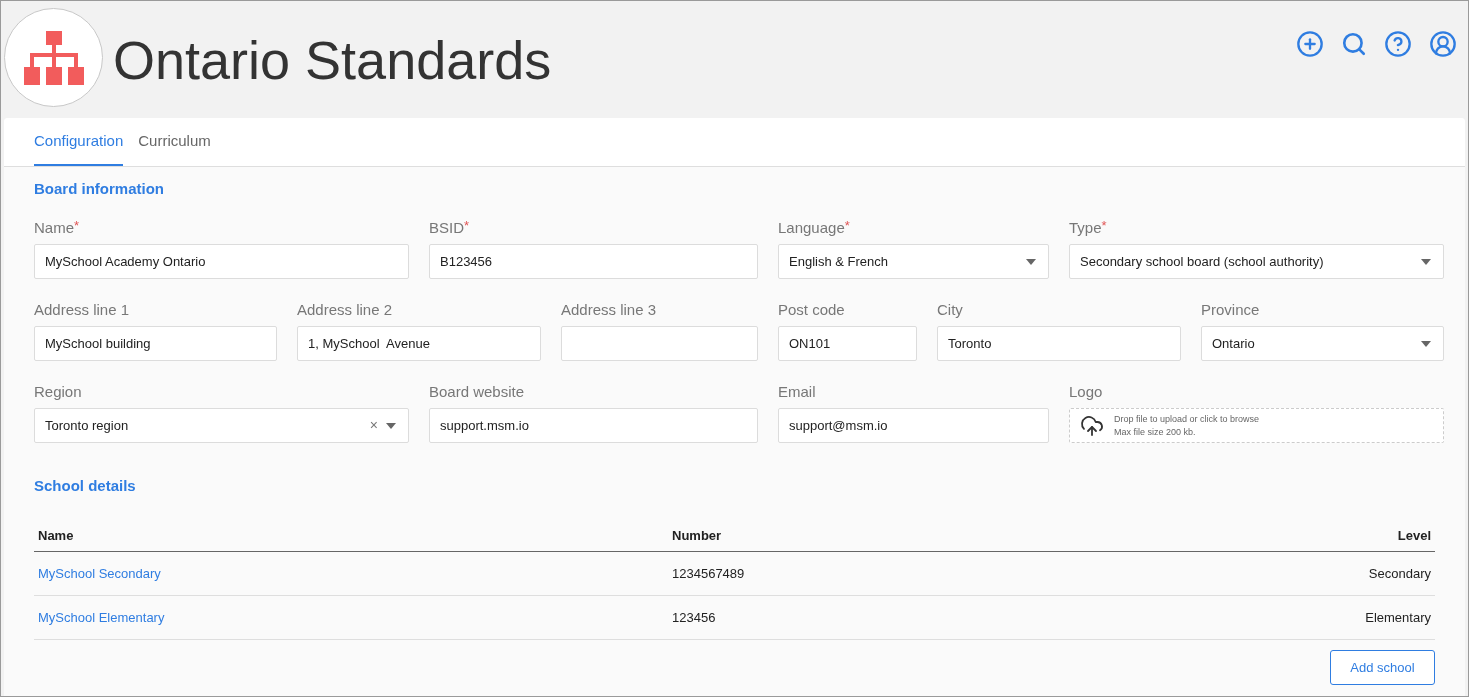 The width and height of the screenshot is (1469, 697). I want to click on field-label: Post code, so click(811, 310).